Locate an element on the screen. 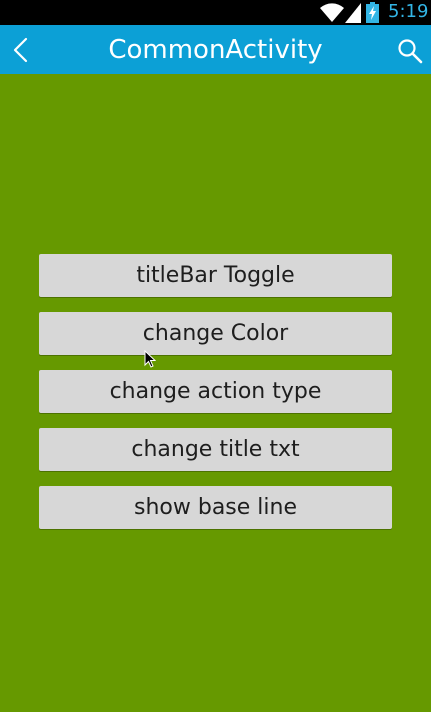  search-icon is located at coordinates (410, 51).